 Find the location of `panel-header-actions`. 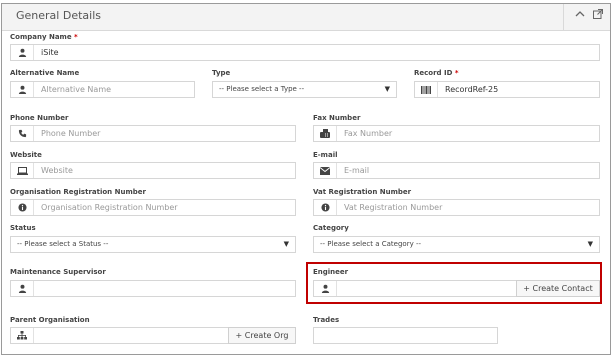

panel-header-actions is located at coordinates (586, 17).